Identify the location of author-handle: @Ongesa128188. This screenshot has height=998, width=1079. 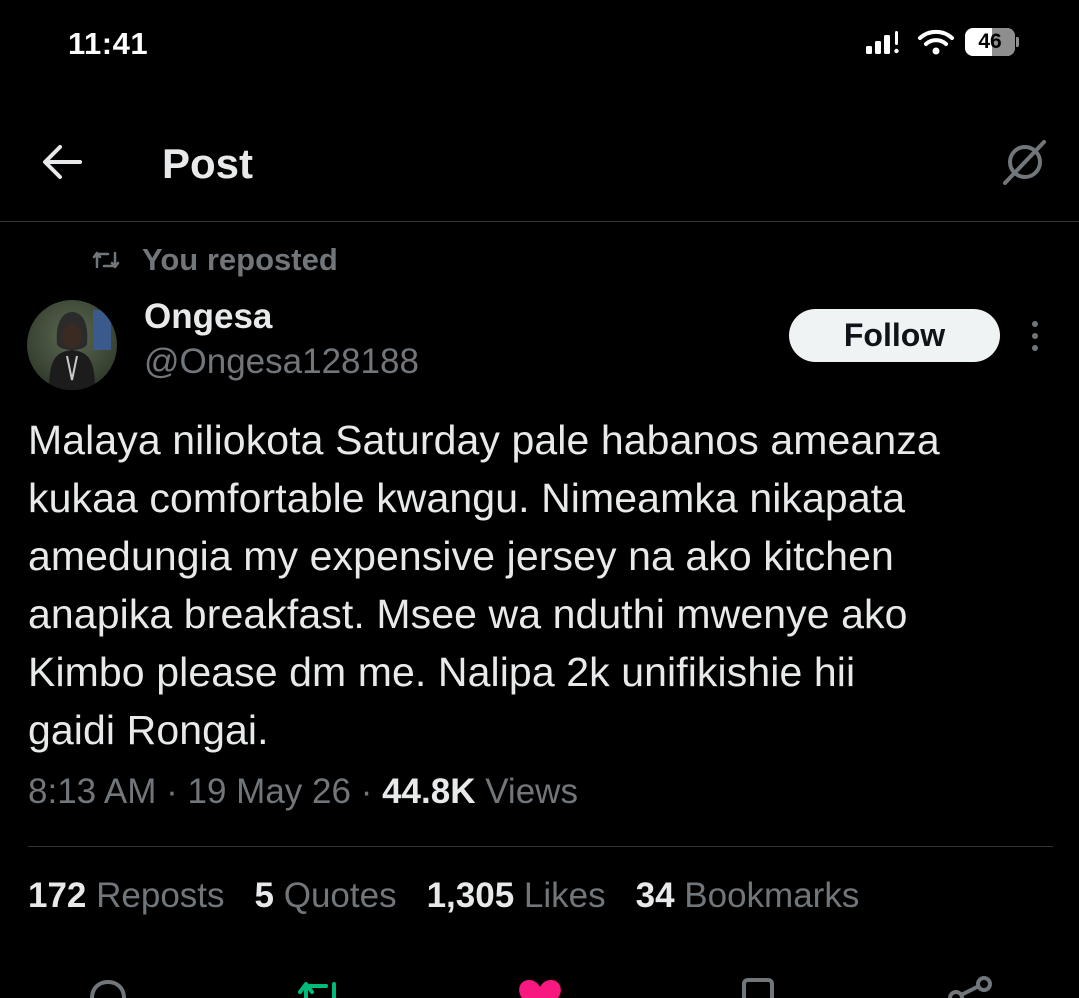
(281, 362).